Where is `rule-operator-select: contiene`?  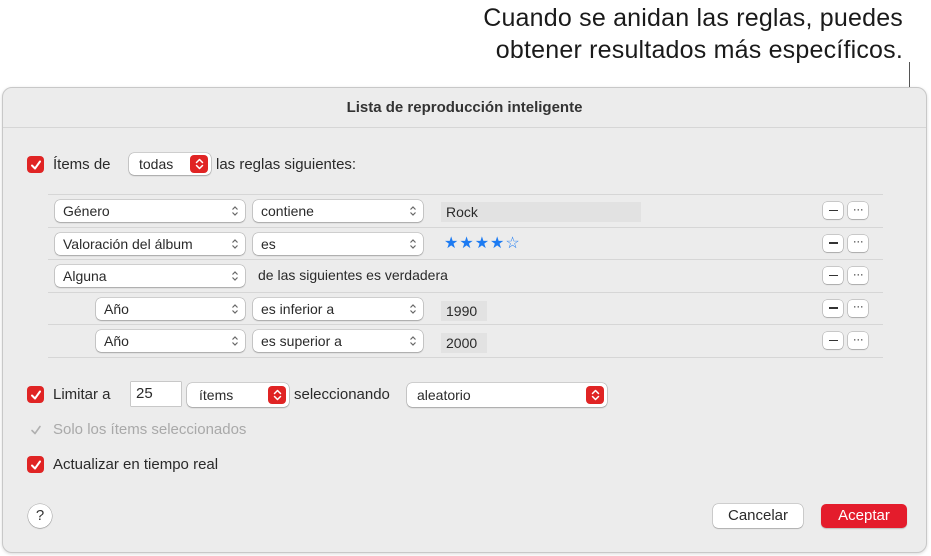 rule-operator-select: contiene is located at coordinates (338, 211).